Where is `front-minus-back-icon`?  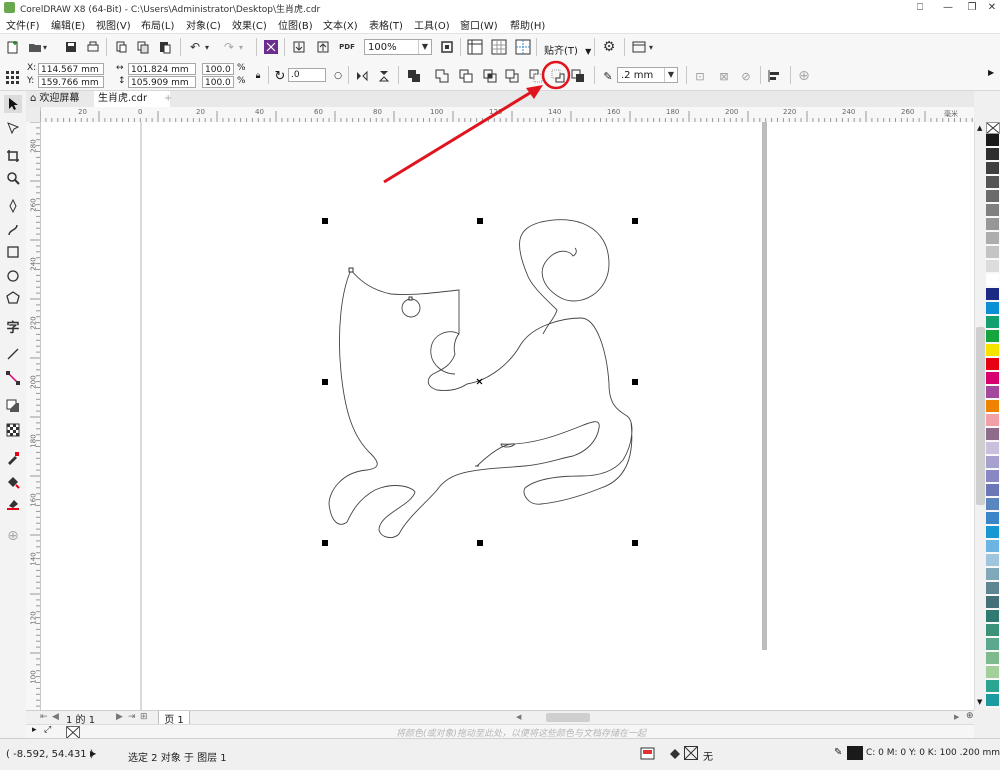 front-minus-back-icon is located at coordinates (536, 76).